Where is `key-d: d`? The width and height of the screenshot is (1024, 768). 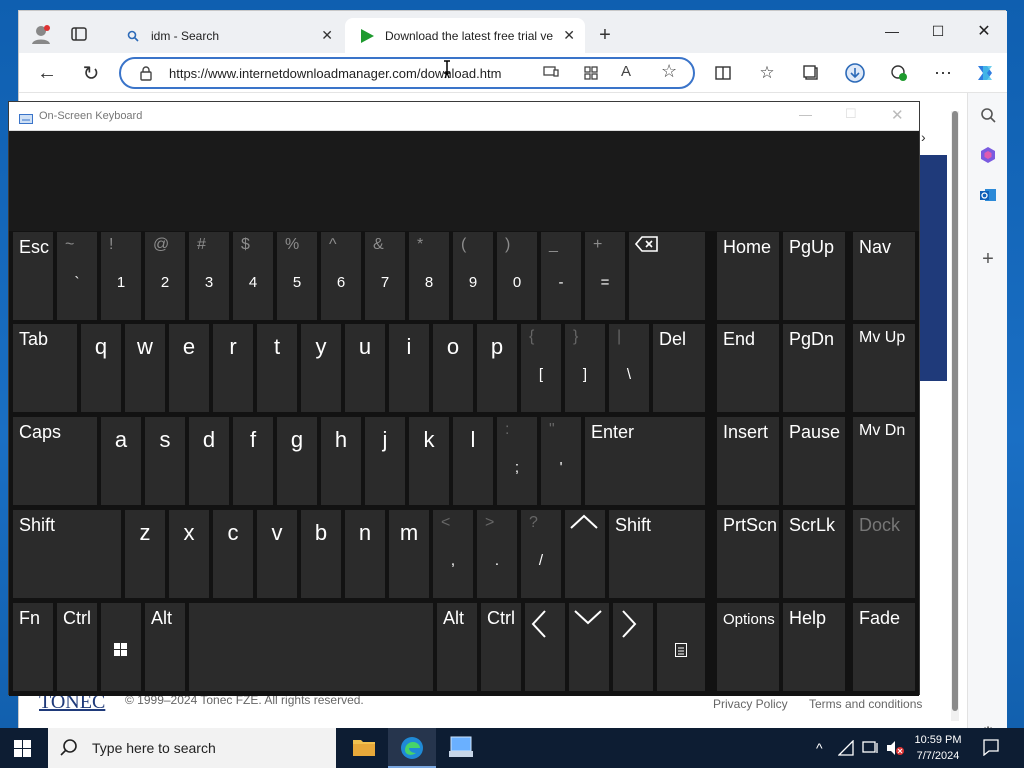 key-d: d is located at coordinates (209, 461).